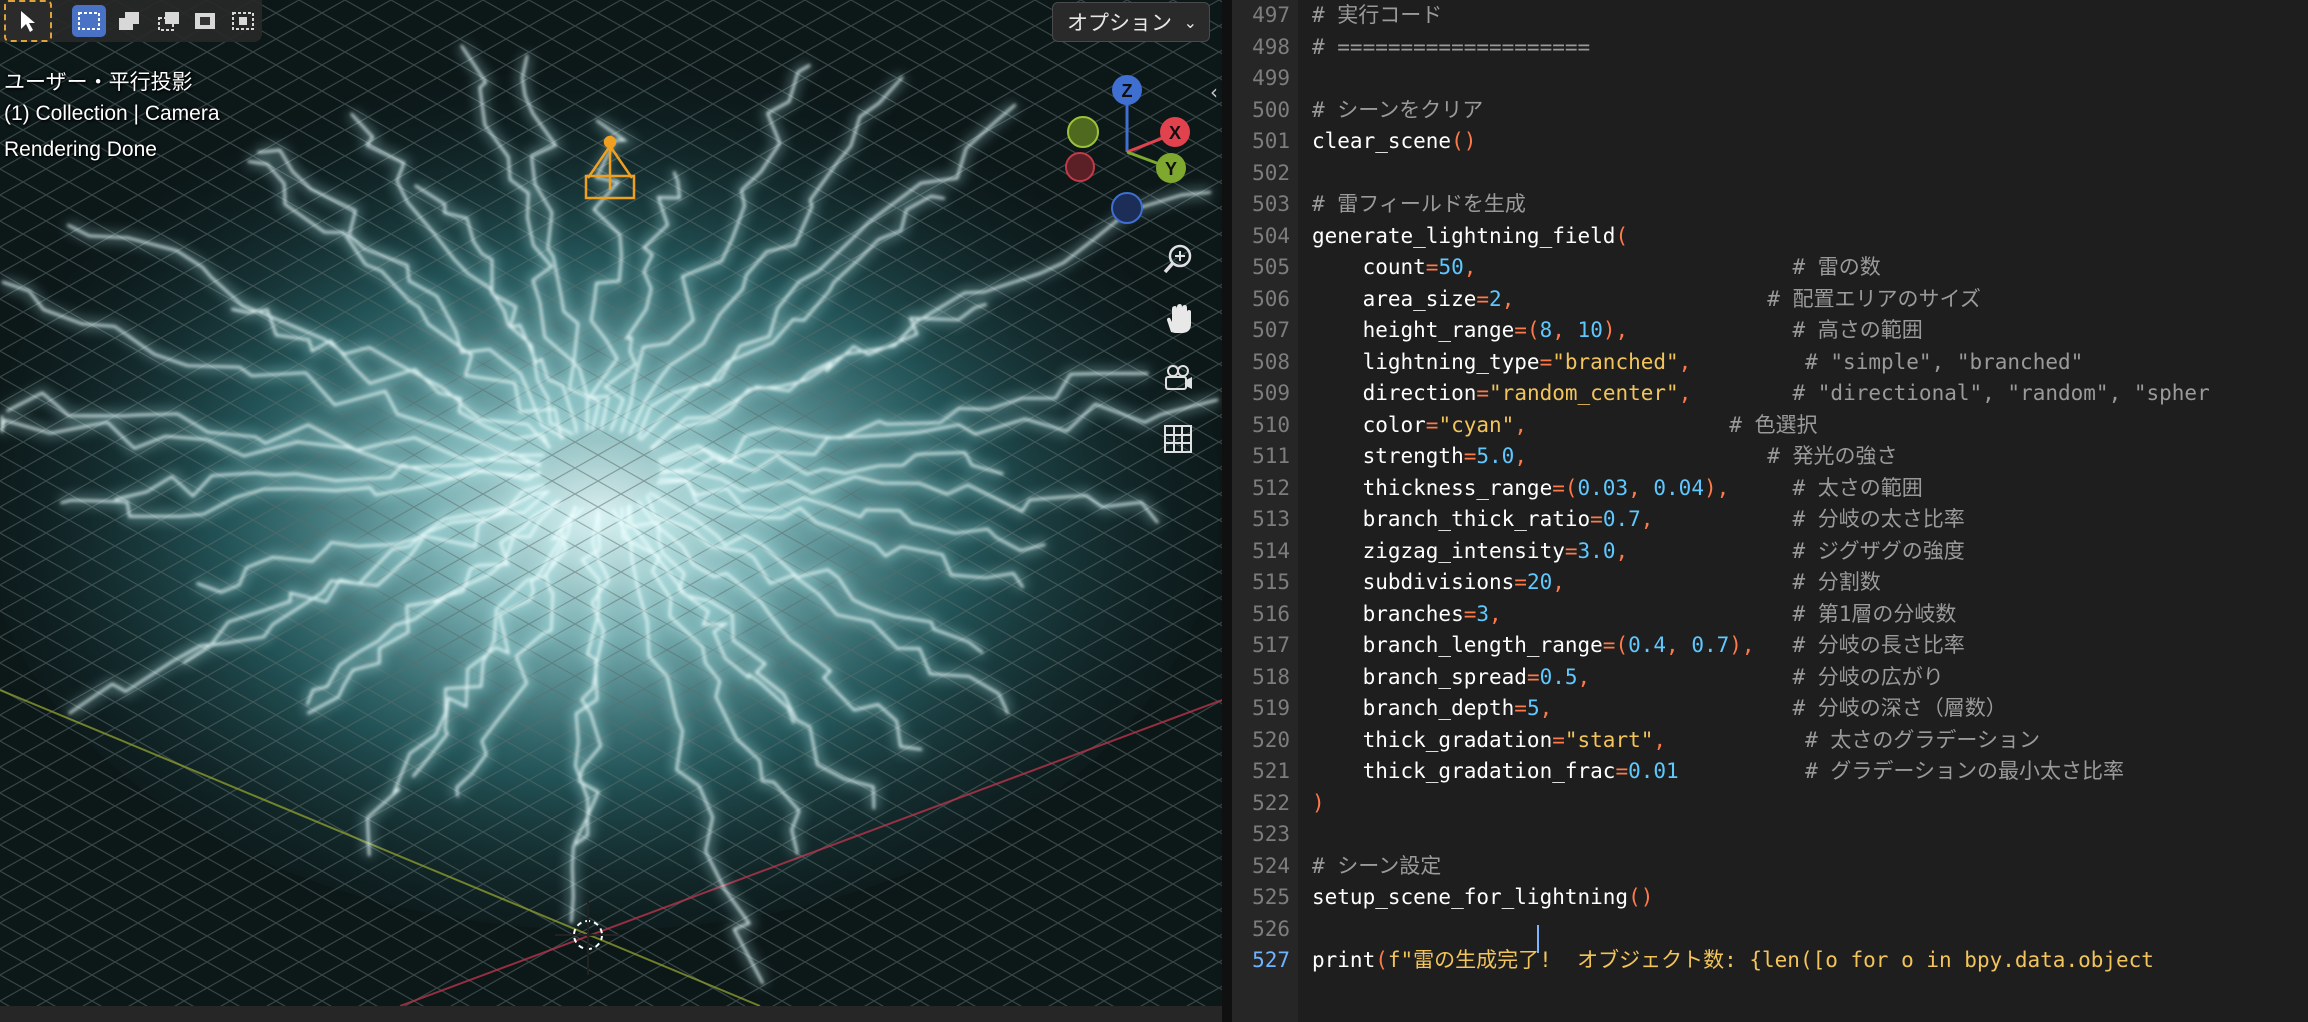 The width and height of the screenshot is (2308, 1022). I want to click on code-token: area_size, so click(1394, 298).